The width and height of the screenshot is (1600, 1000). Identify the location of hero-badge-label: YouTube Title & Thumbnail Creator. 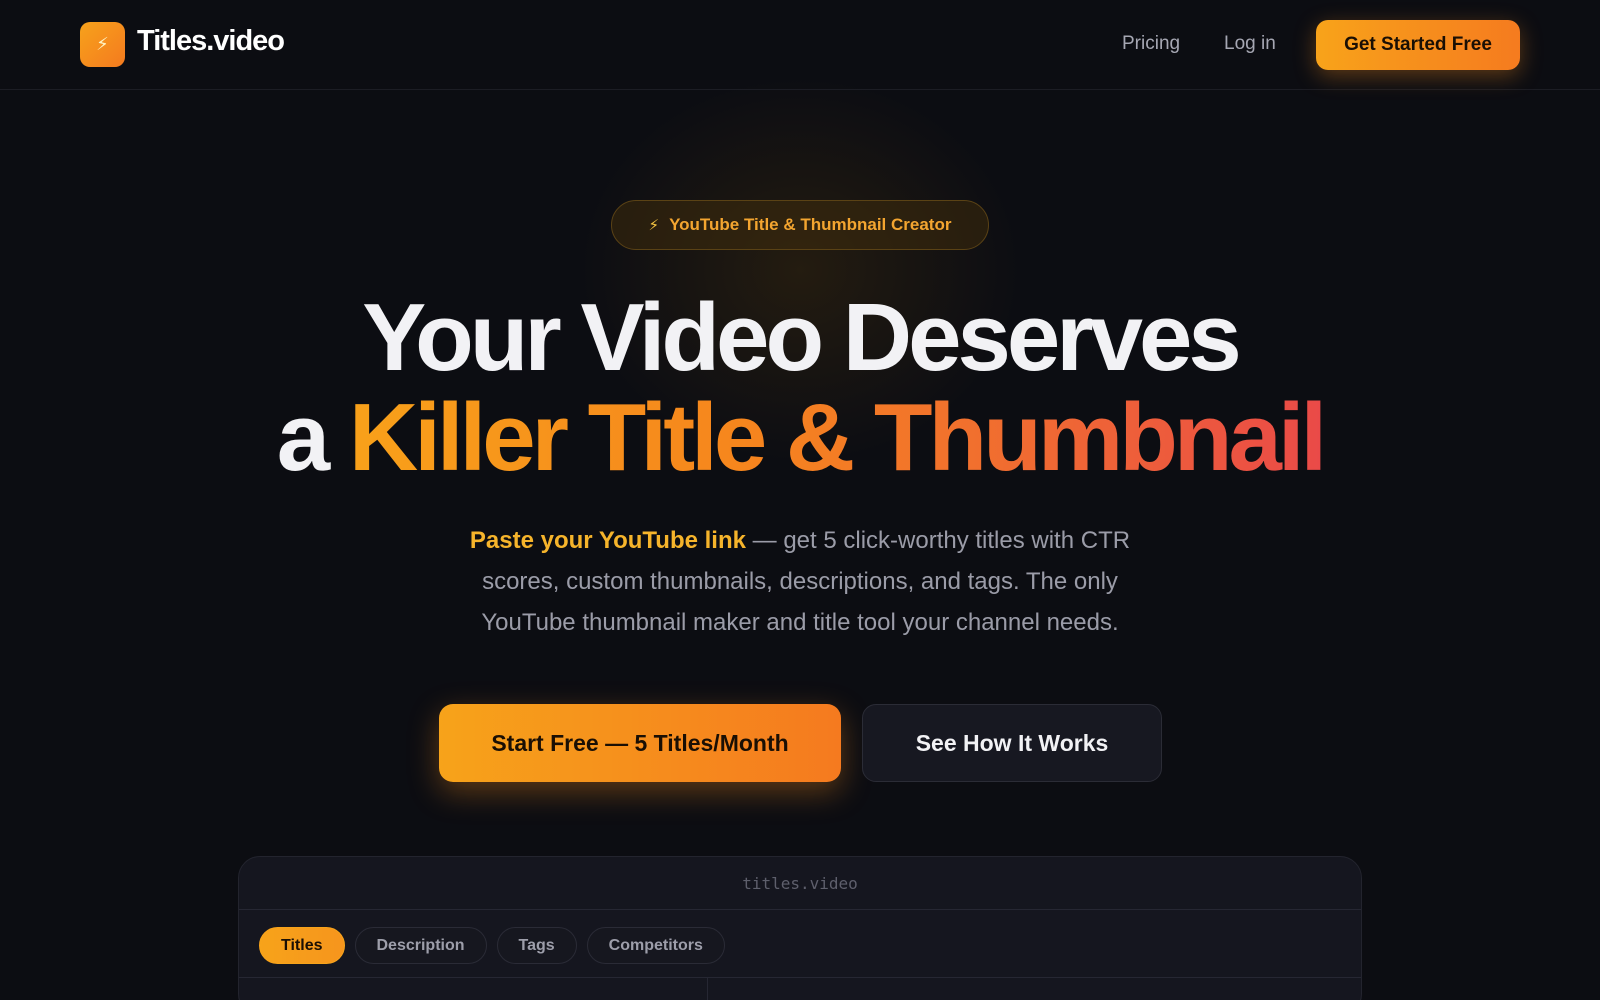
(810, 224).